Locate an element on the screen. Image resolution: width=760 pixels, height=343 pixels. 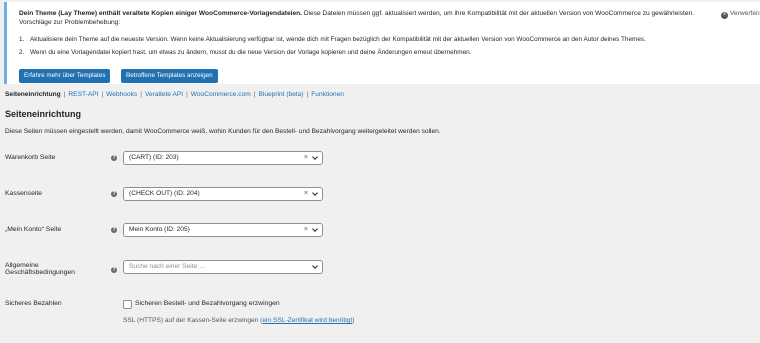
list-item-number: 1. is located at coordinates (22, 39).